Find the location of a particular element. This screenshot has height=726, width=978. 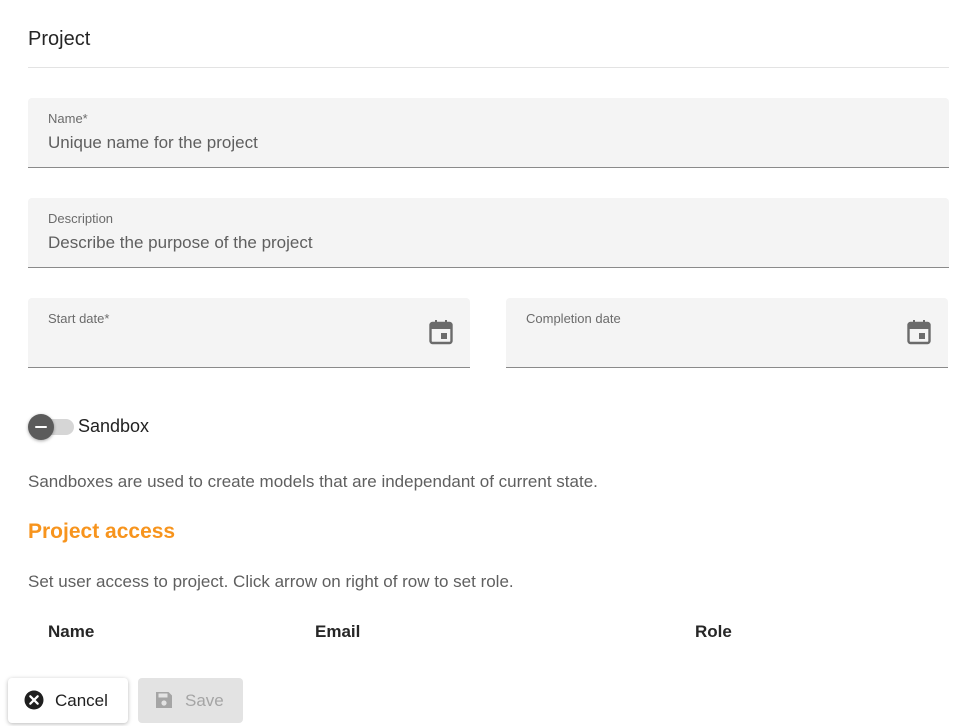

sandbox-label: Sandbox is located at coordinates (114, 426).